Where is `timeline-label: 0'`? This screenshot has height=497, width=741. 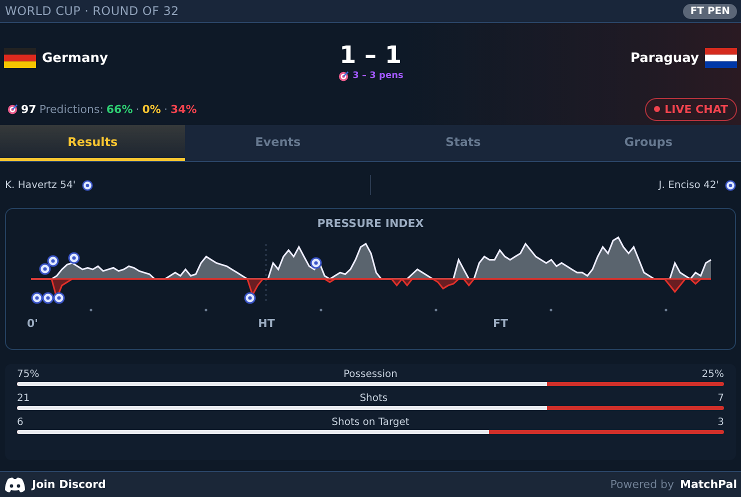 timeline-label: 0' is located at coordinates (32, 323).